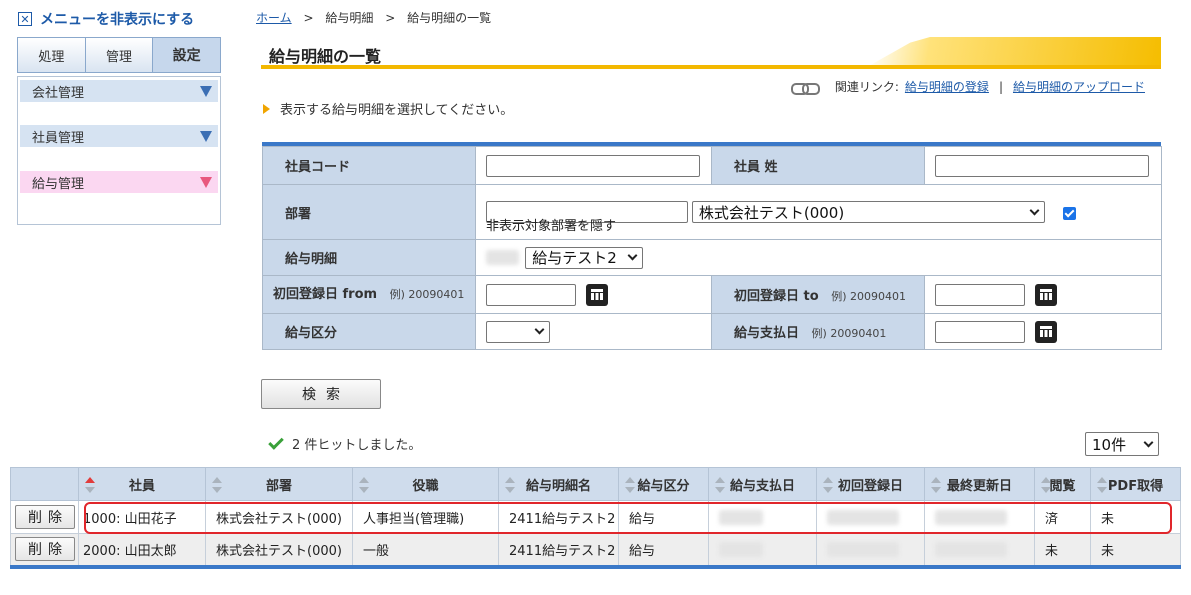  What do you see at coordinates (870, 484) in the screenshot?
I see `header-first-reg: 初回登録日` at bounding box center [870, 484].